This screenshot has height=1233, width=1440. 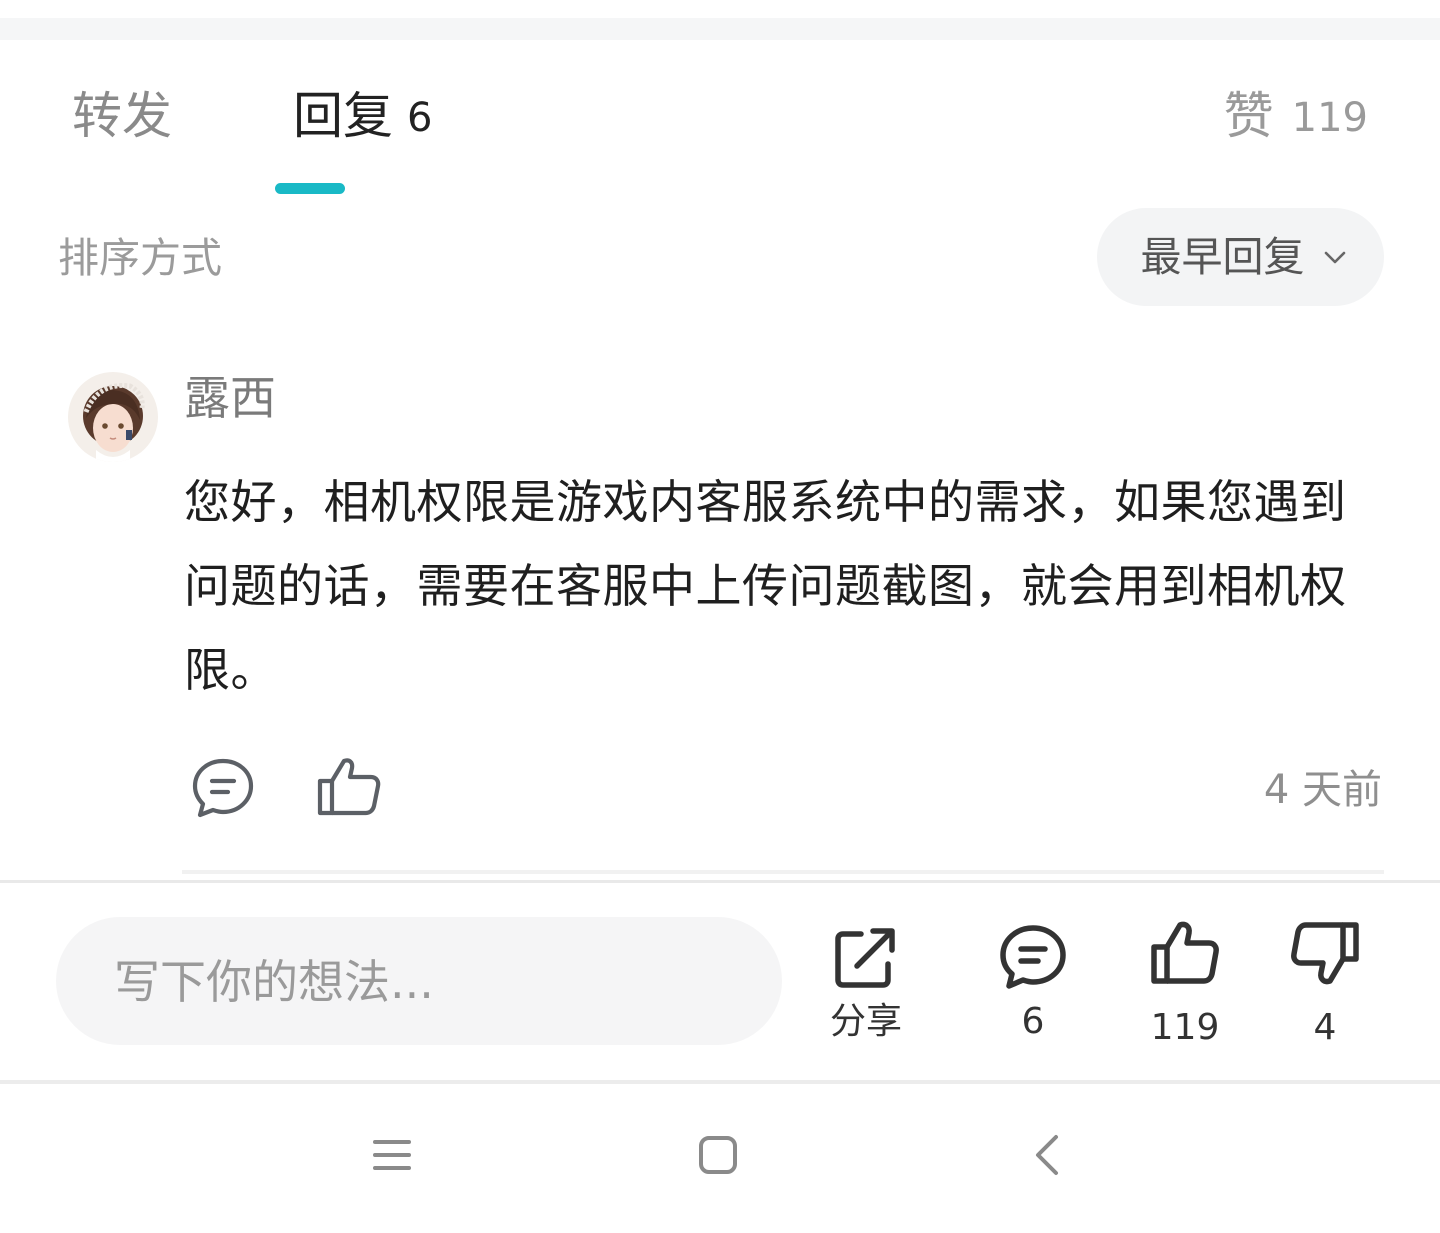 I want to click on bottom-bar-divider, so click(x=720, y=1082).